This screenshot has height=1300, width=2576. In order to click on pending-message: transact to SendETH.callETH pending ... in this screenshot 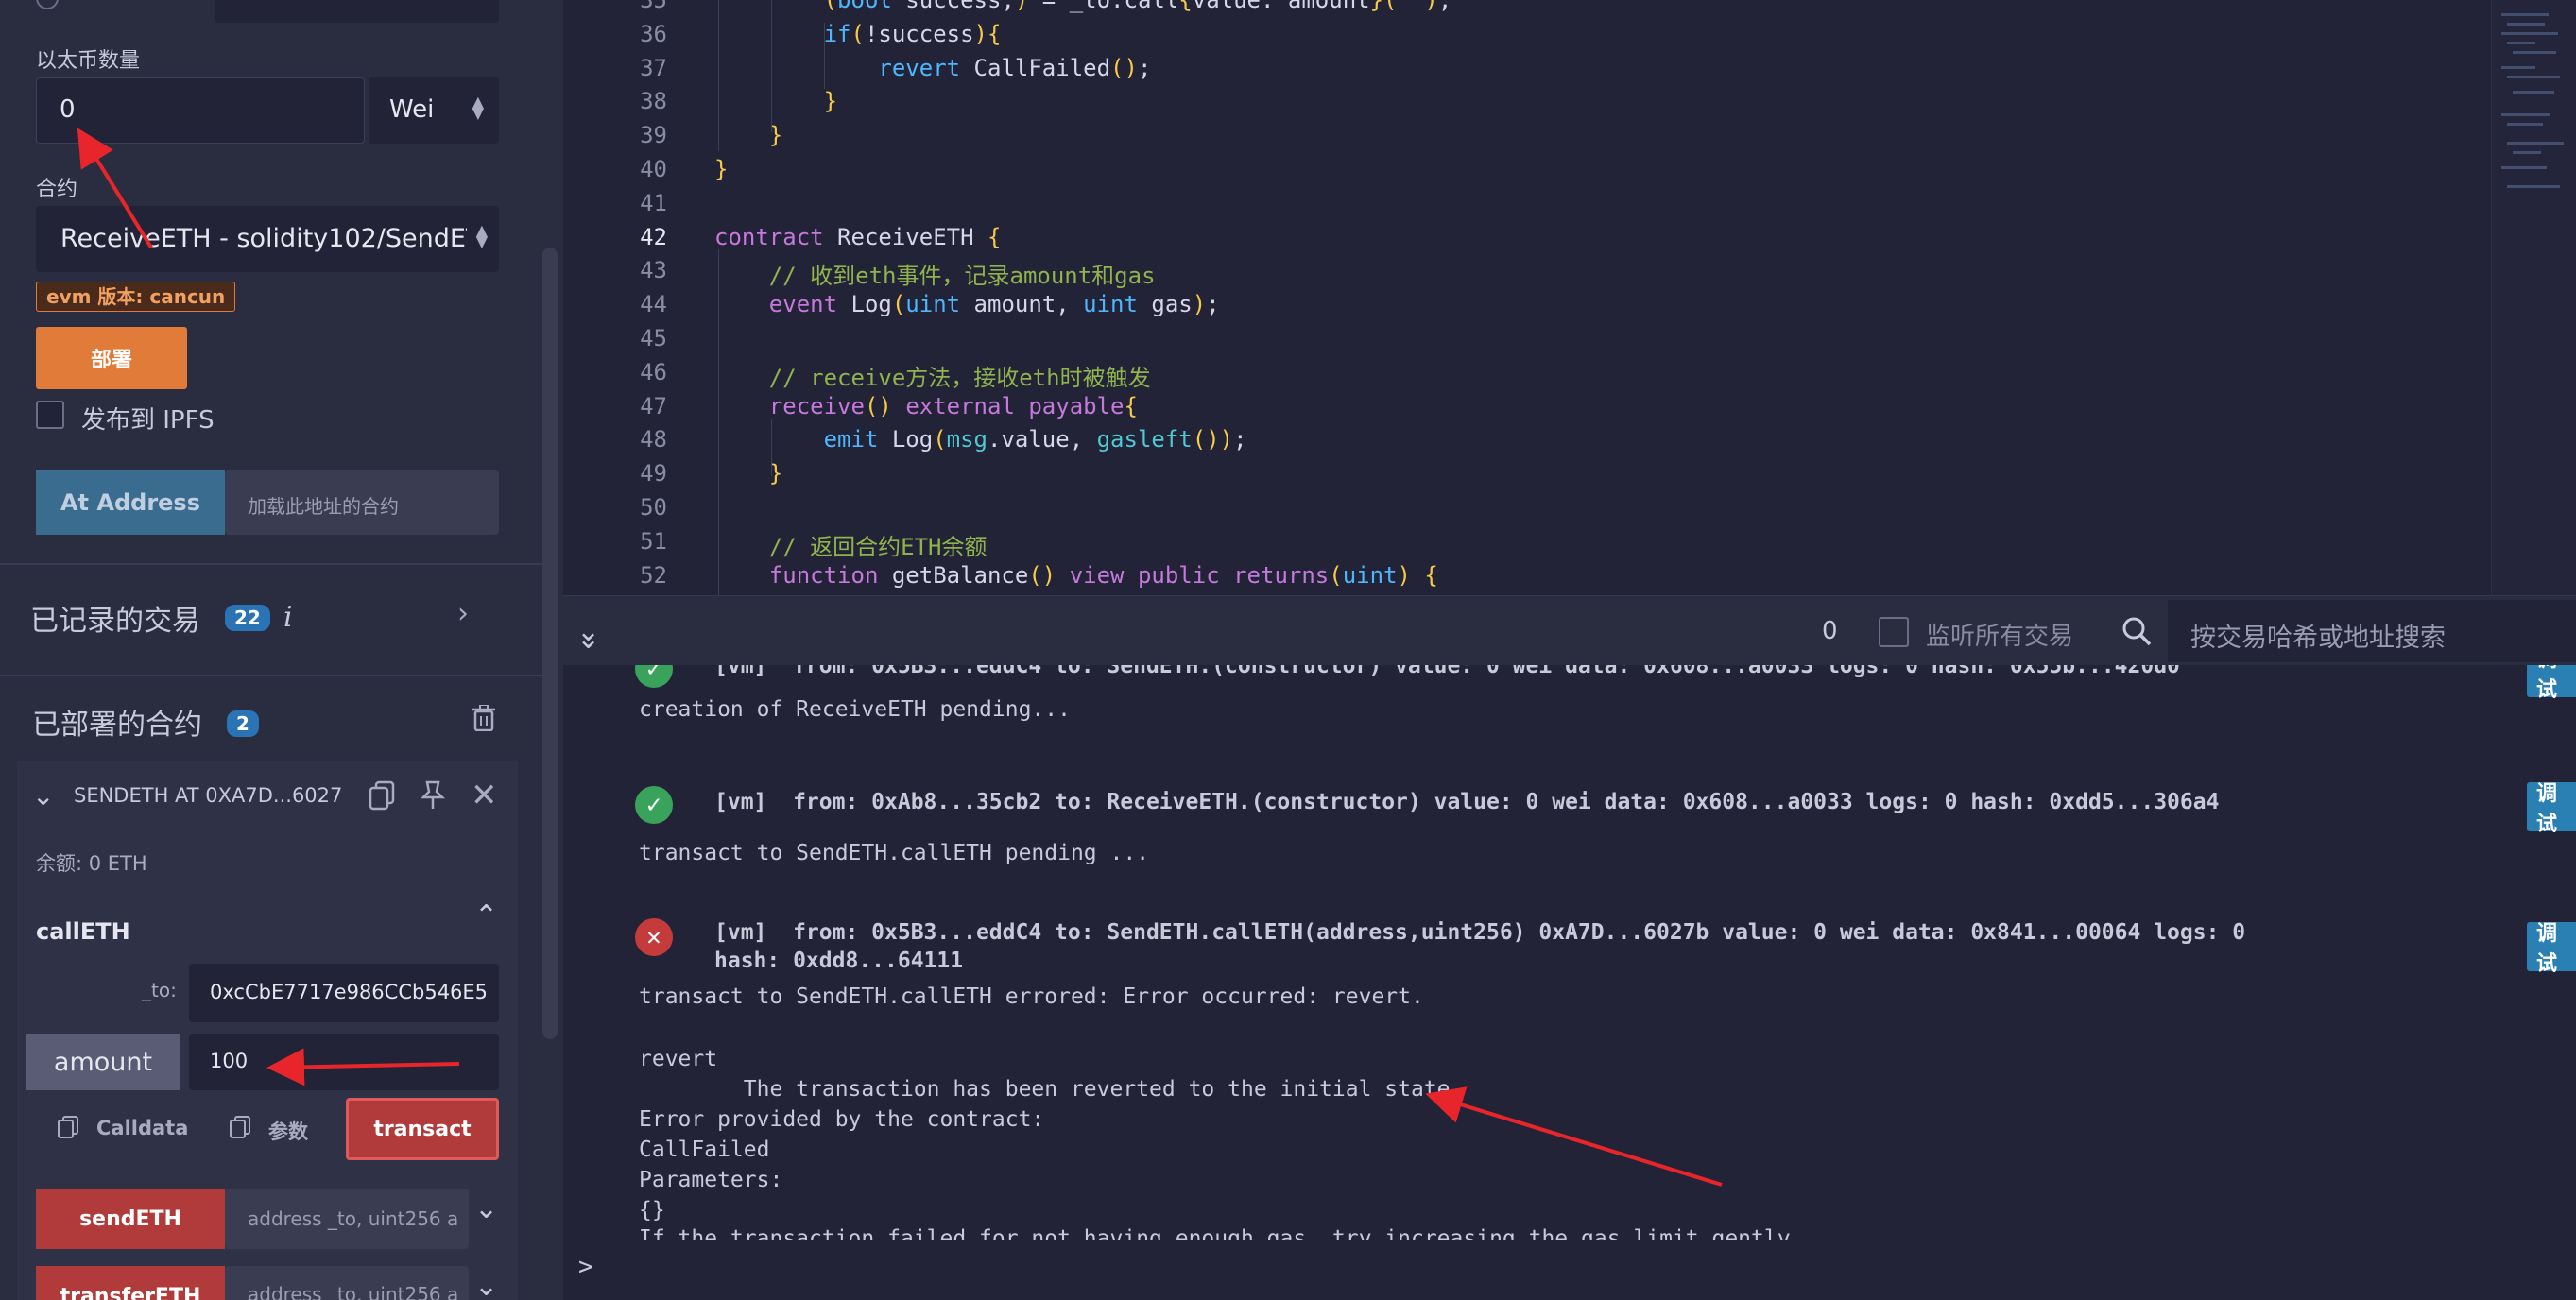, I will do `click(894, 853)`.